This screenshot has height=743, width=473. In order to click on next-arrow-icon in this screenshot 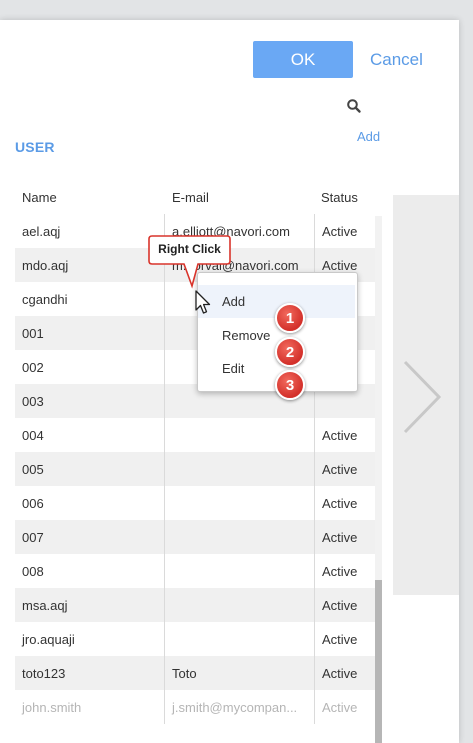, I will do `click(421, 397)`.